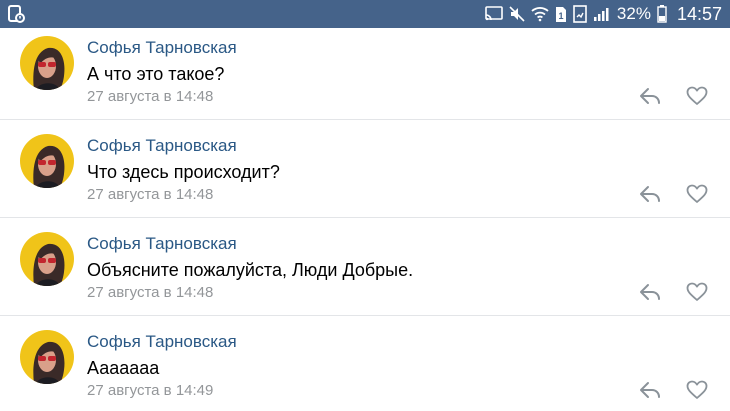 This screenshot has height=411, width=730. What do you see at coordinates (123, 368) in the screenshot?
I see `comment-text: Аааааaa` at bounding box center [123, 368].